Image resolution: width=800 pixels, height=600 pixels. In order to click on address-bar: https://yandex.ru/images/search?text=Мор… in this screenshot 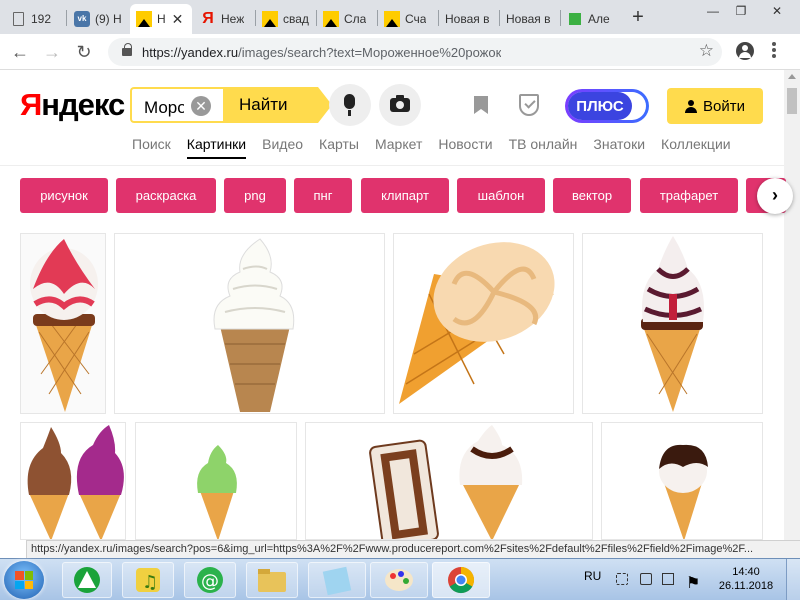, I will do `click(415, 52)`.